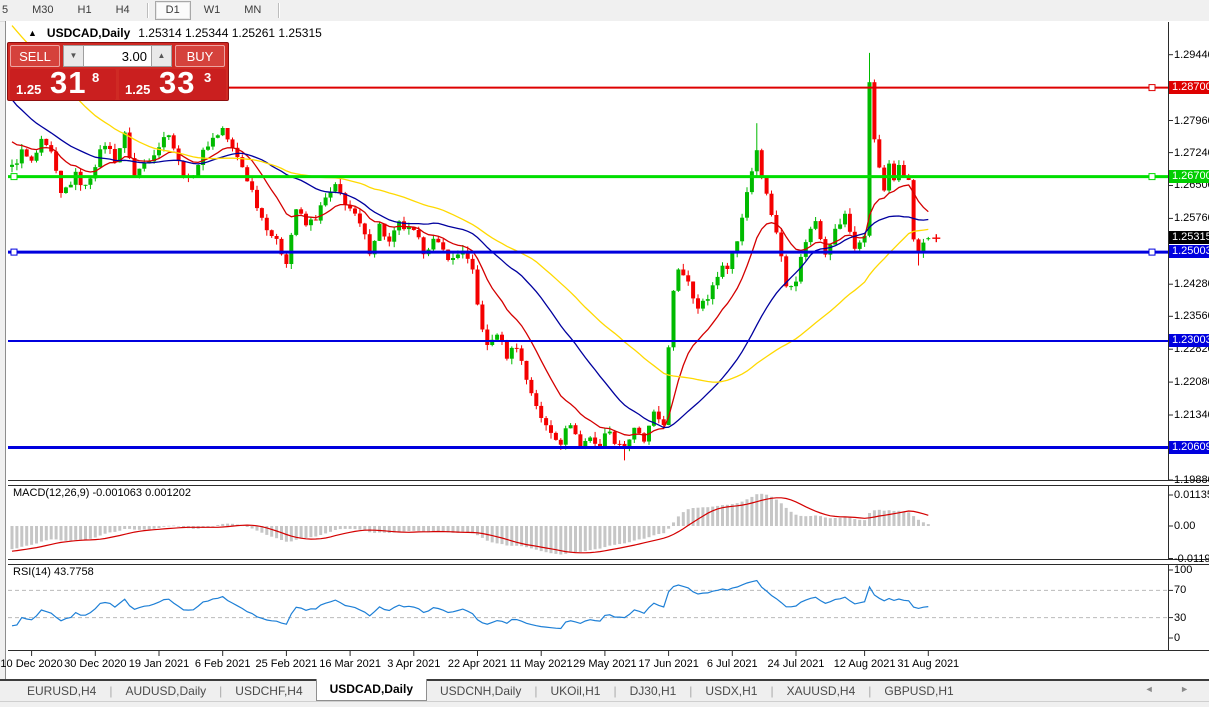  What do you see at coordinates (1191, 218) in the screenshot?
I see `price-axis-label: 1.25760` at bounding box center [1191, 218].